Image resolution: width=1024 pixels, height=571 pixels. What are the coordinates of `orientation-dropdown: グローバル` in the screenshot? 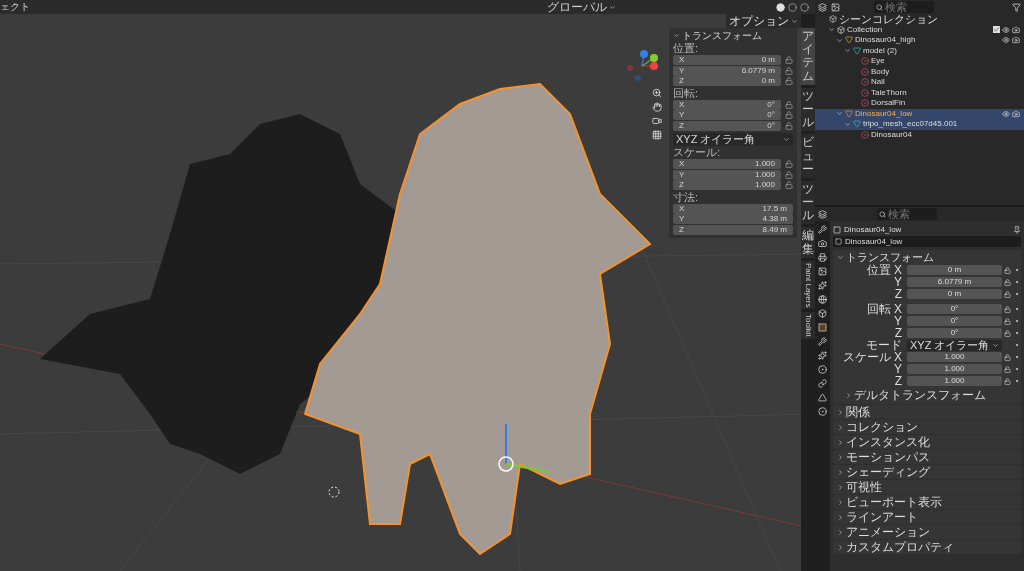 It's located at (581, 7).